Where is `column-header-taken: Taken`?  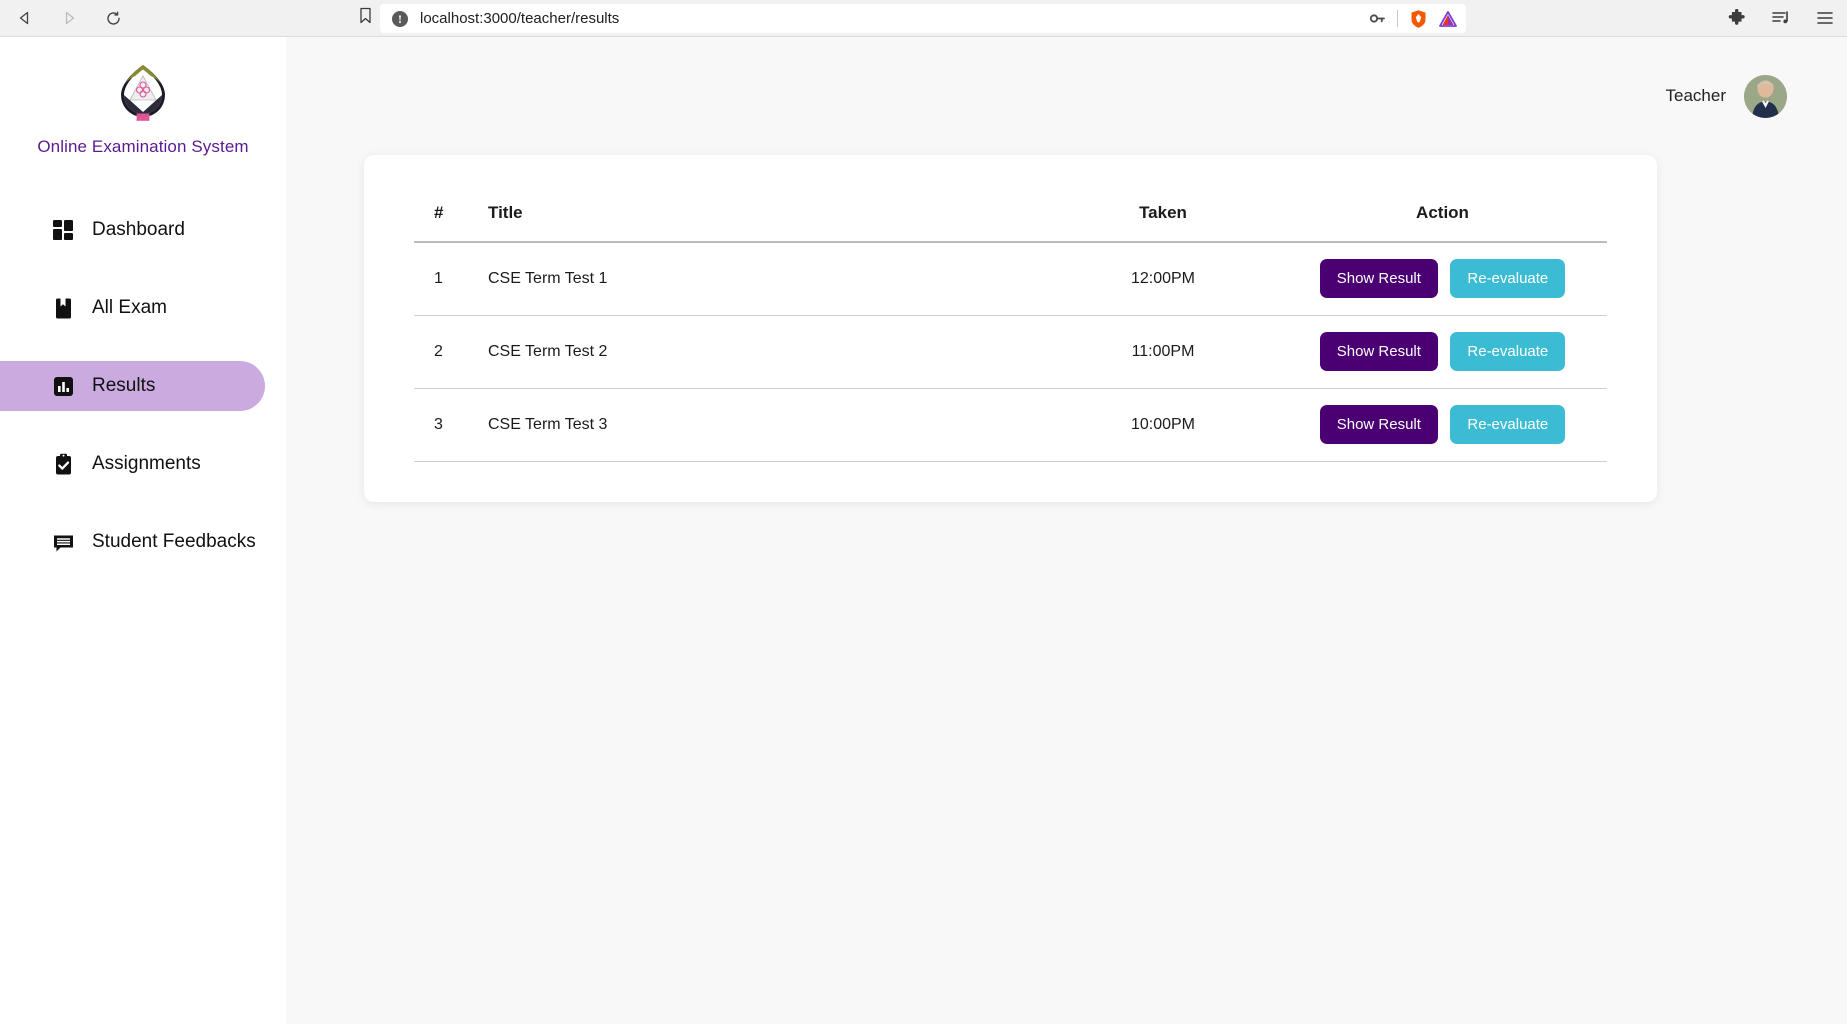 column-header-taken: Taken is located at coordinates (1163, 223).